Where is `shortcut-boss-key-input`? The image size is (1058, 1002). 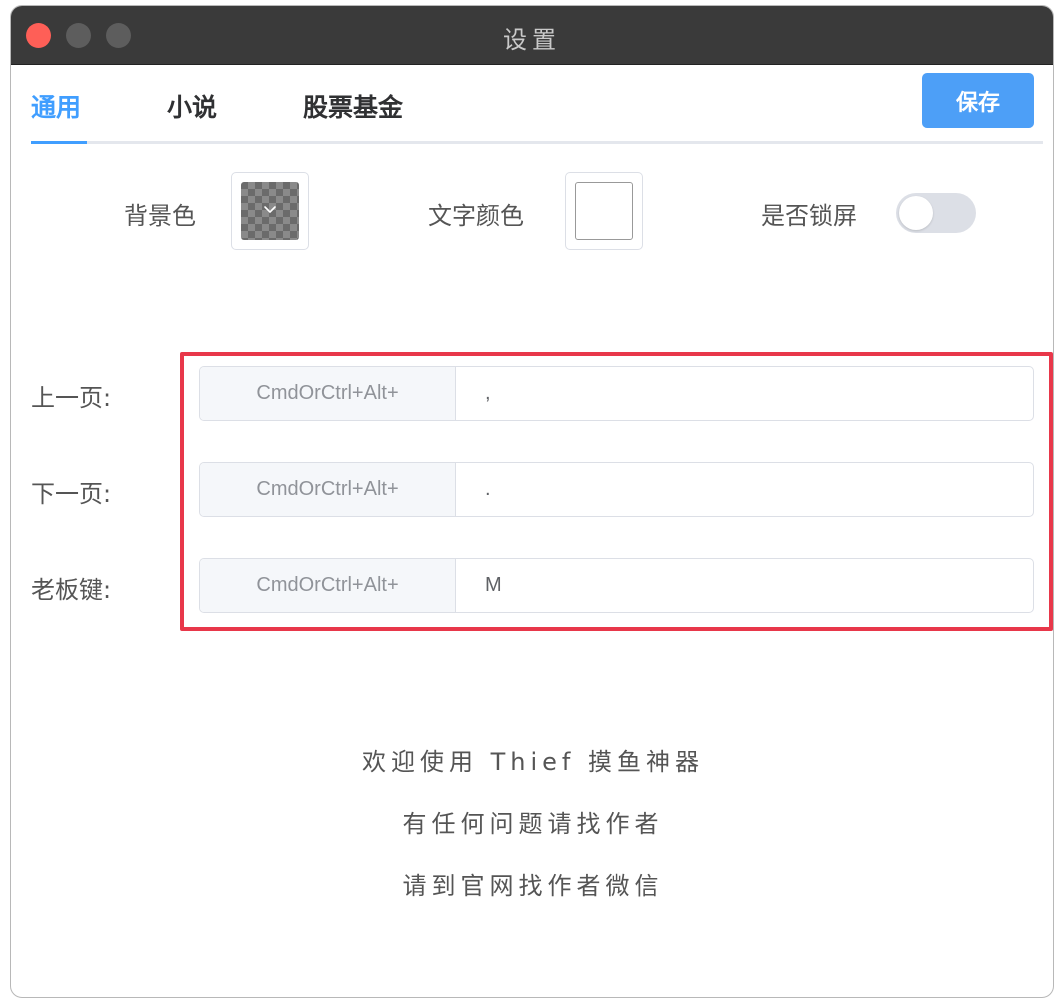 shortcut-boss-key-input is located at coordinates (745, 585).